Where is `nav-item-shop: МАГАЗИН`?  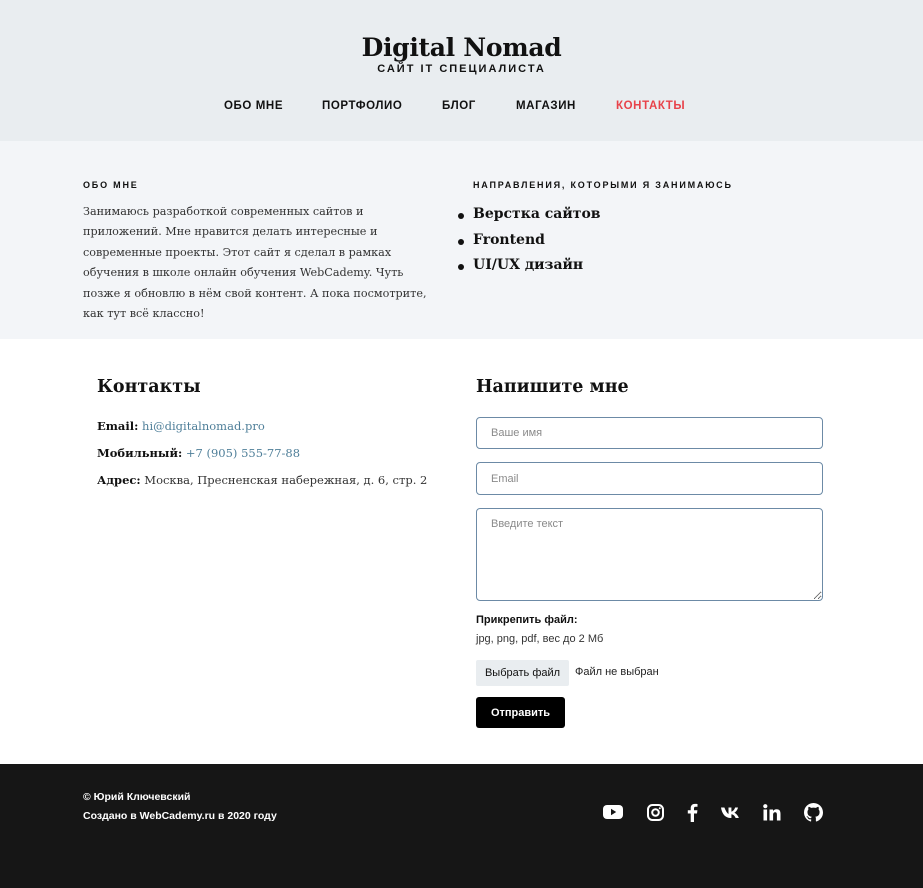 nav-item-shop: МАГАЗИН is located at coordinates (546, 106).